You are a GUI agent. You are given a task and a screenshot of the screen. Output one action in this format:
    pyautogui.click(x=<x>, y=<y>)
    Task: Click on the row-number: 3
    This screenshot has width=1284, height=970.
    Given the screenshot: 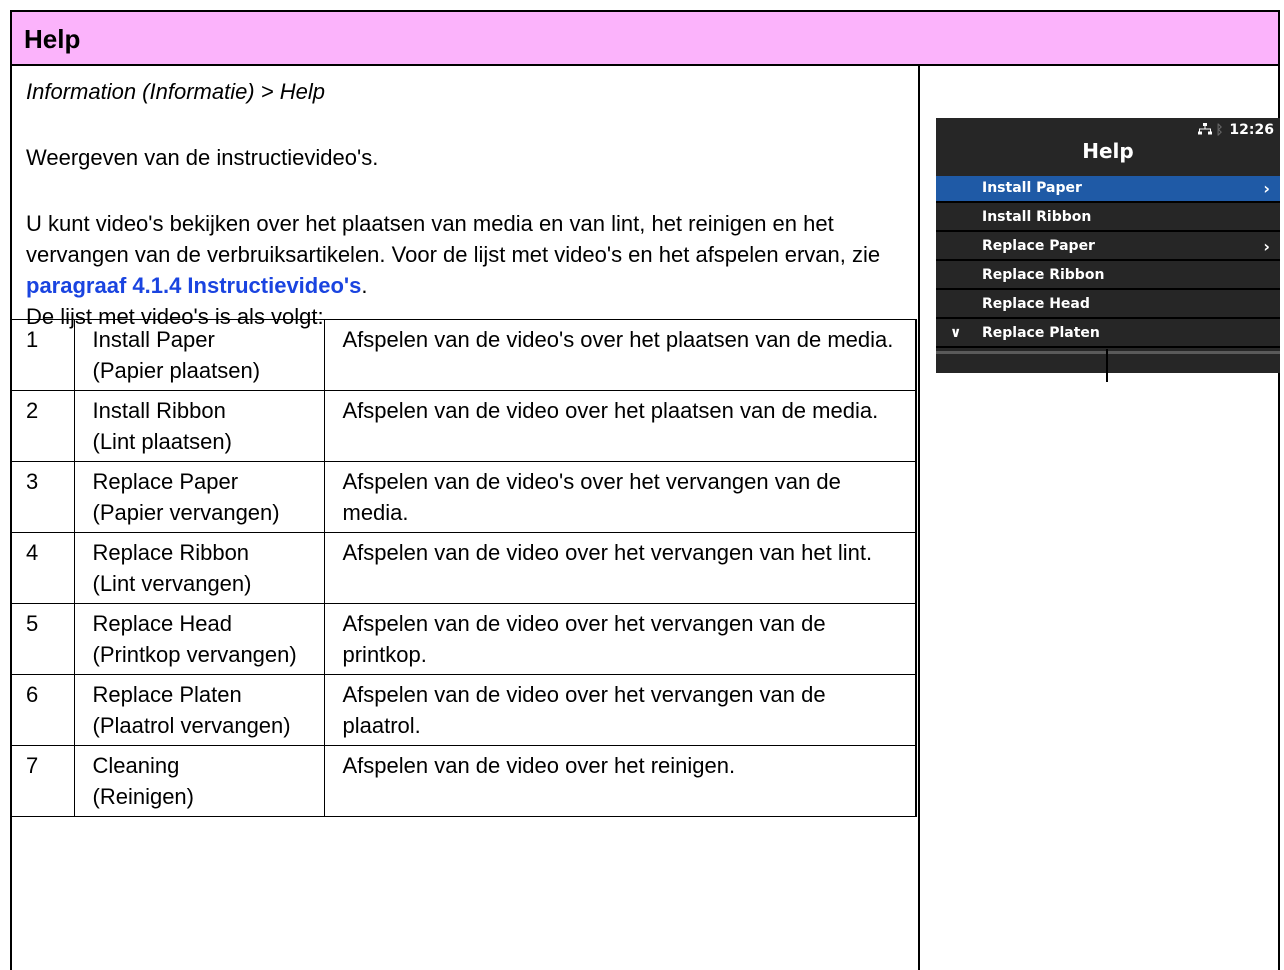 What is the action you would take?
    pyautogui.click(x=43, y=497)
    